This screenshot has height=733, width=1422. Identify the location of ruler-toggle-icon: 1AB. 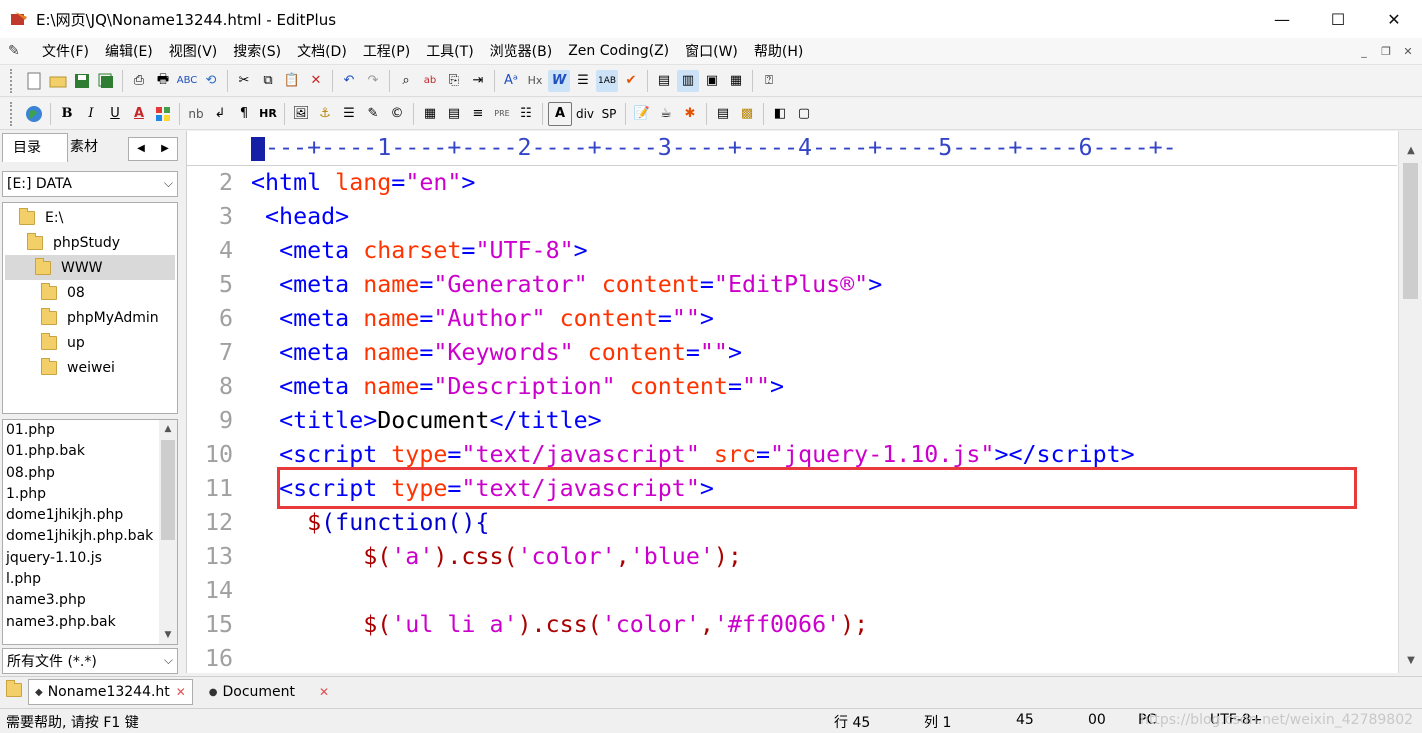
(607, 80).